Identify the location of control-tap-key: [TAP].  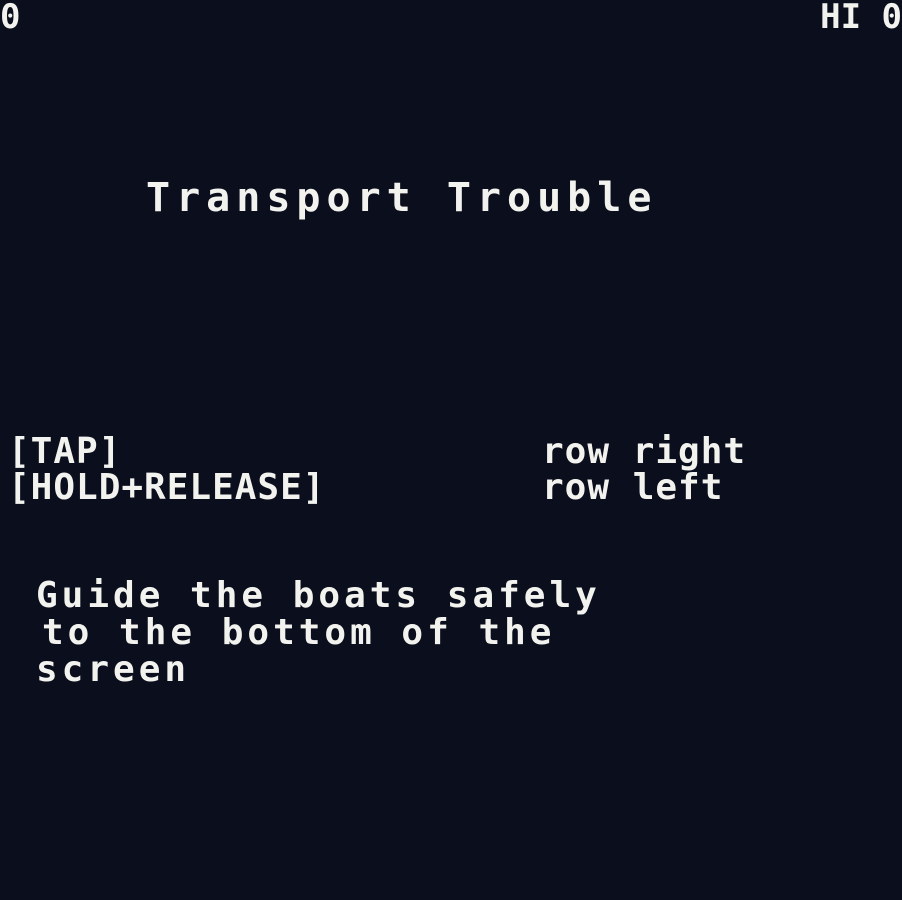
(65, 451).